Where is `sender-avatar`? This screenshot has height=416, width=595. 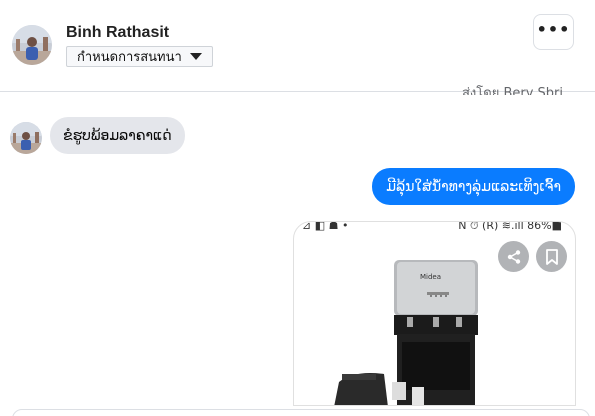 sender-avatar is located at coordinates (26, 138).